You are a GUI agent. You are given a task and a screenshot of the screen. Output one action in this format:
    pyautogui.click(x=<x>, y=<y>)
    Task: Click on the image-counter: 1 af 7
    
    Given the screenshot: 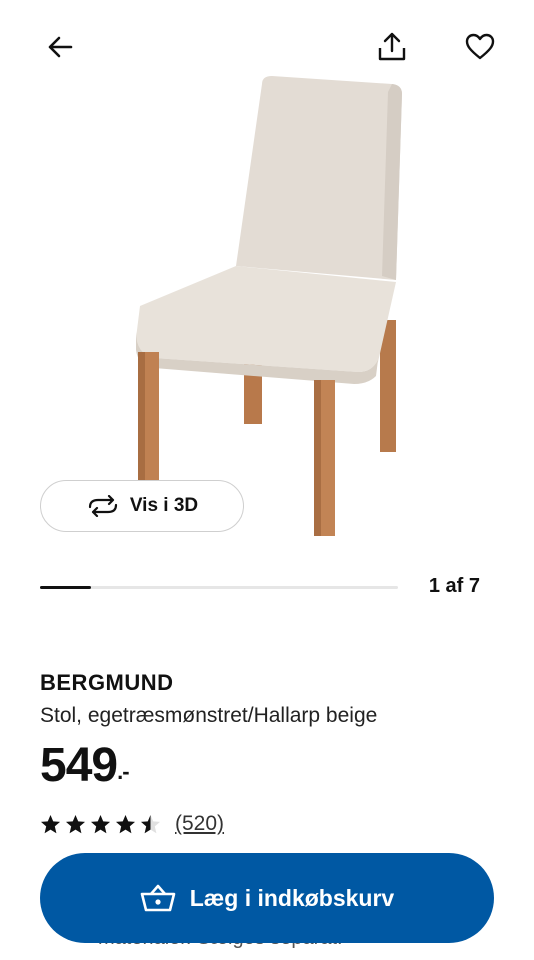 What is the action you would take?
    pyautogui.click(x=454, y=586)
    